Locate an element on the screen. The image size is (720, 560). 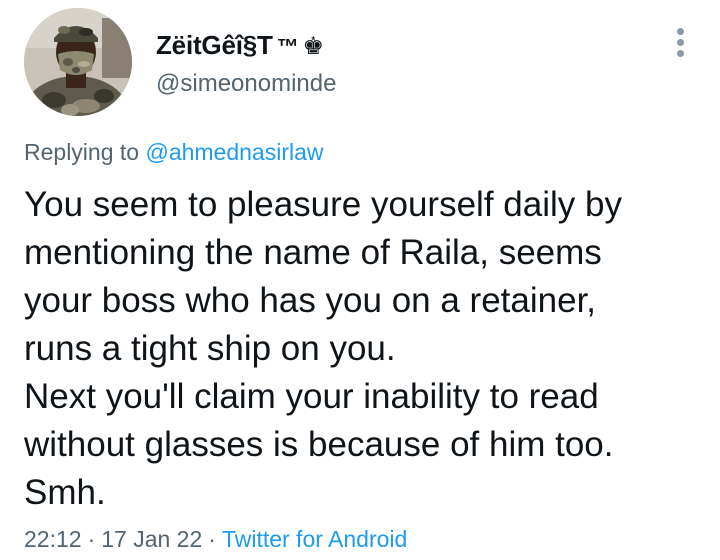
tweet-time: 22:12 is located at coordinates (53, 539).